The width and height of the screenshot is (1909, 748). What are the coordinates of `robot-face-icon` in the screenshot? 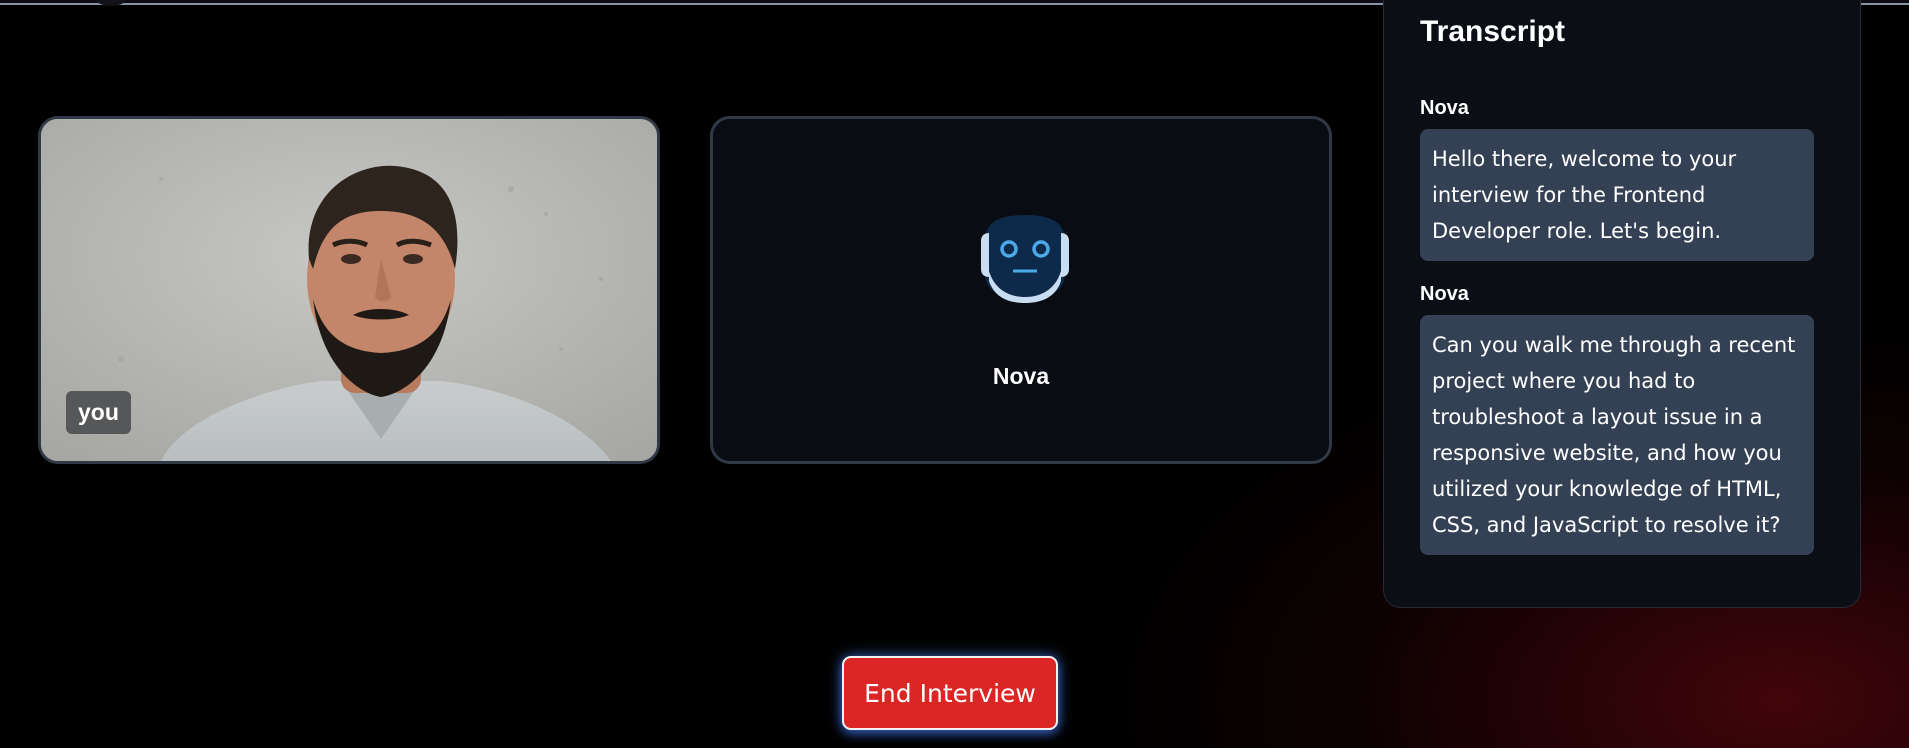 It's located at (1025, 259).